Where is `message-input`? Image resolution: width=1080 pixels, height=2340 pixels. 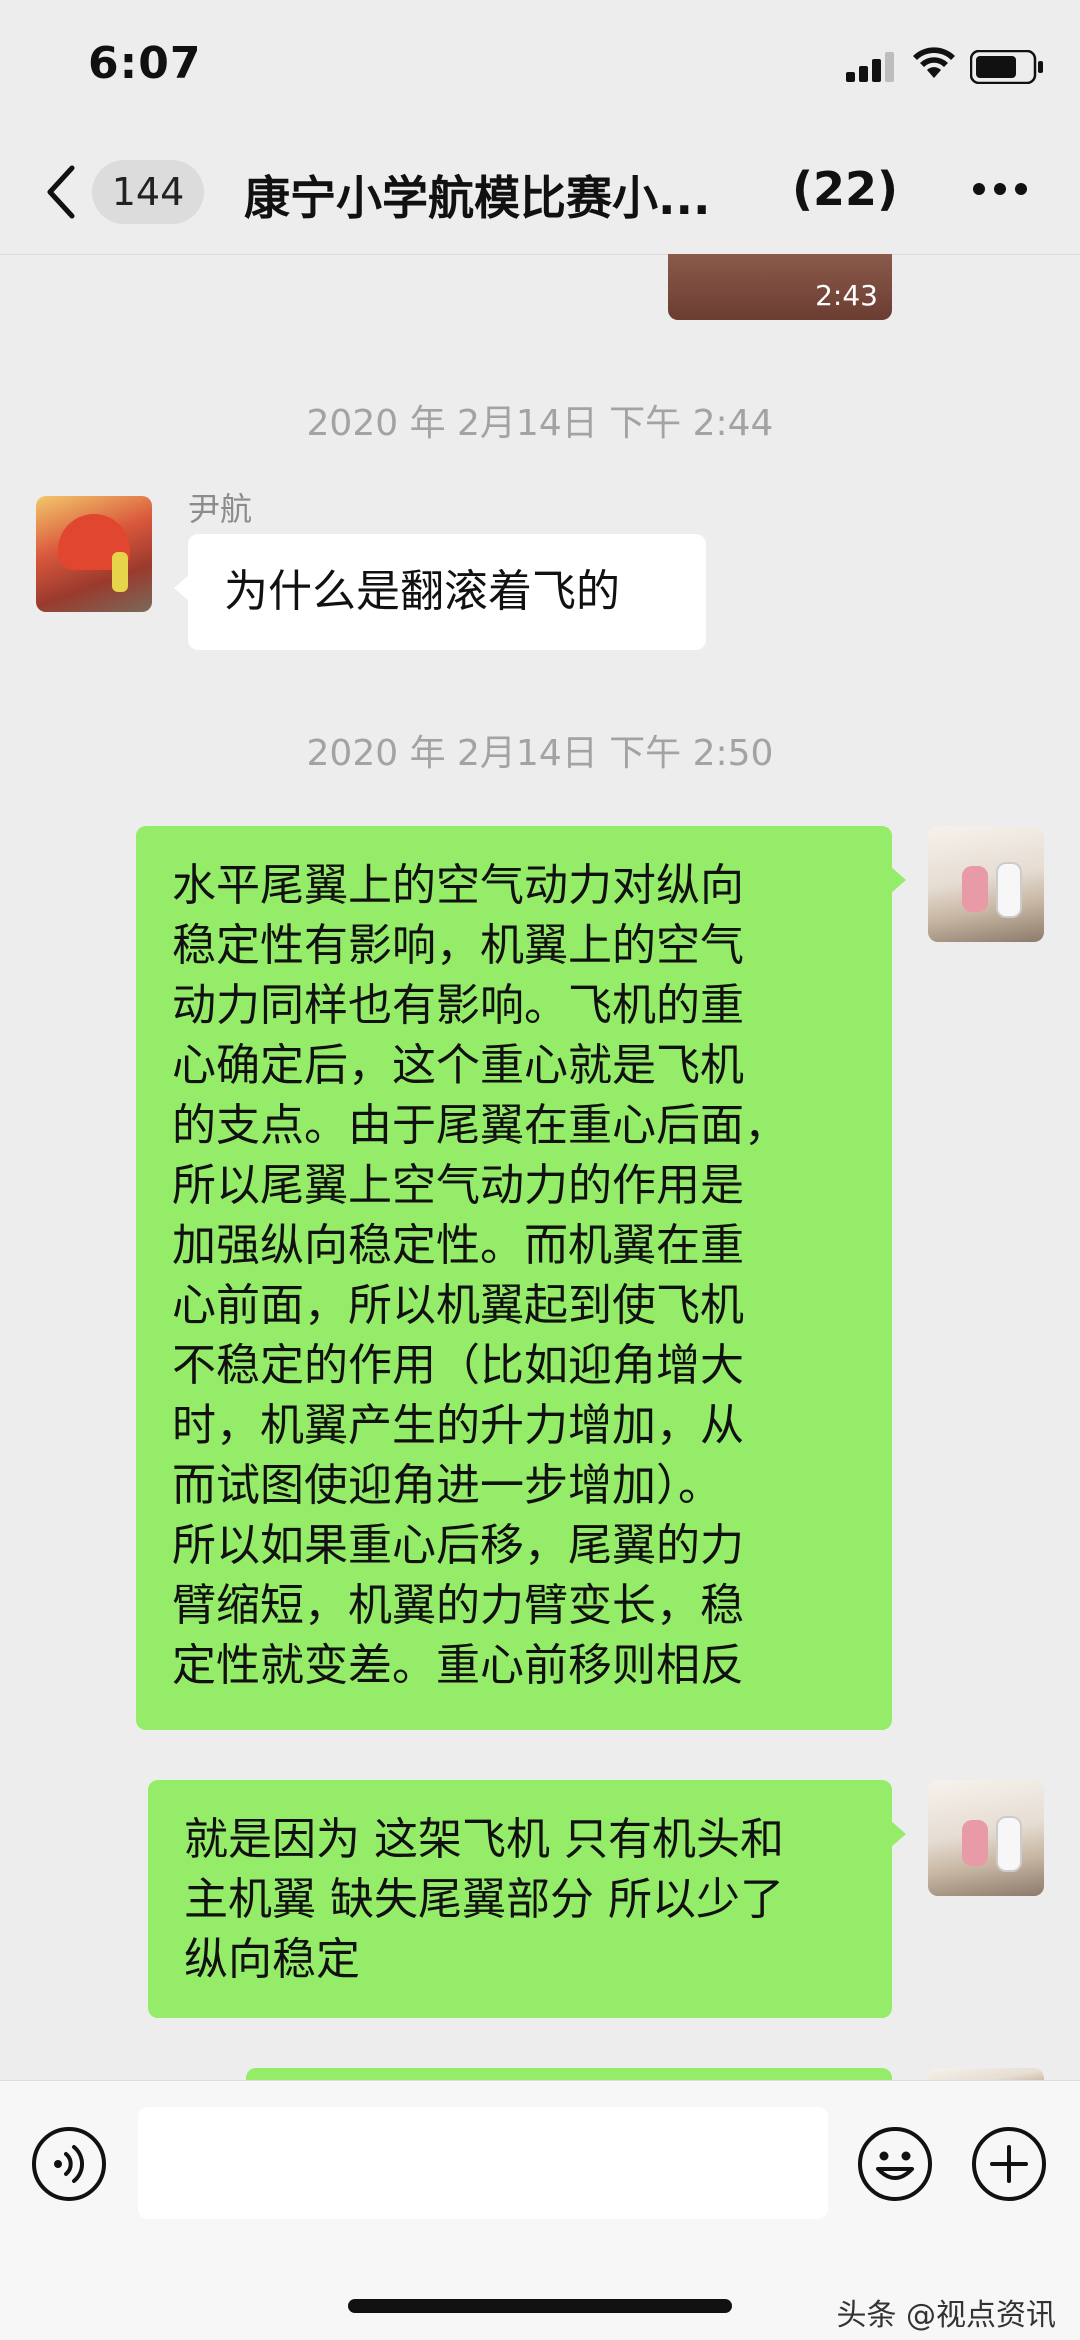
message-input is located at coordinates (483, 2163).